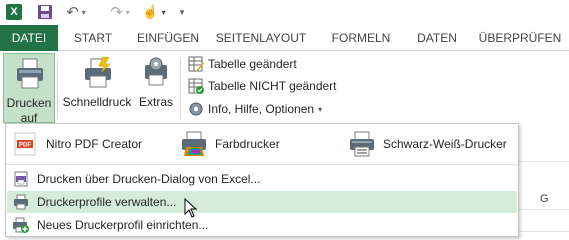 This screenshot has height=240, width=569. I want to click on table-unchanged-icon, so click(196, 86).